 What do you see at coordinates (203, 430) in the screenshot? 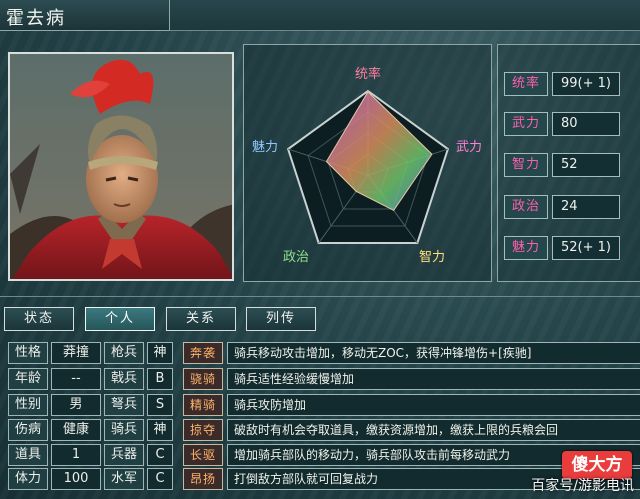
I see `skill-name: 掠夺` at bounding box center [203, 430].